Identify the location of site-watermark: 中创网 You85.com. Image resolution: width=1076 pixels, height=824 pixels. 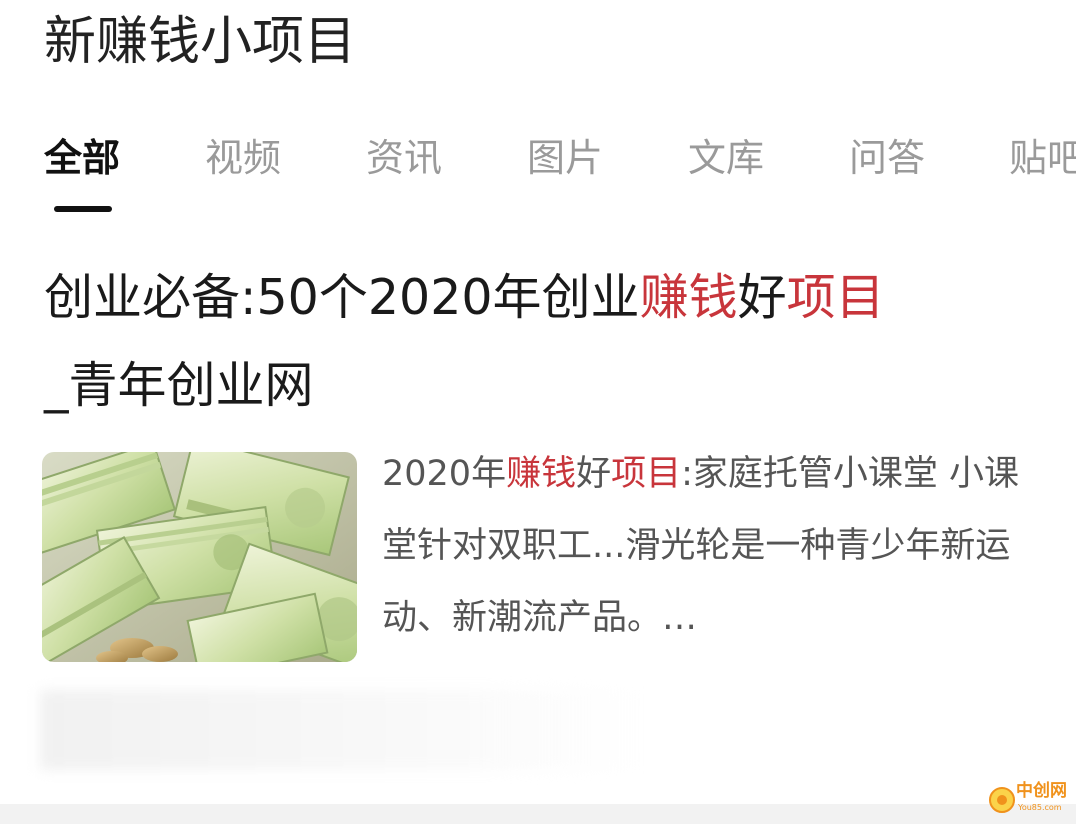
(1030, 798).